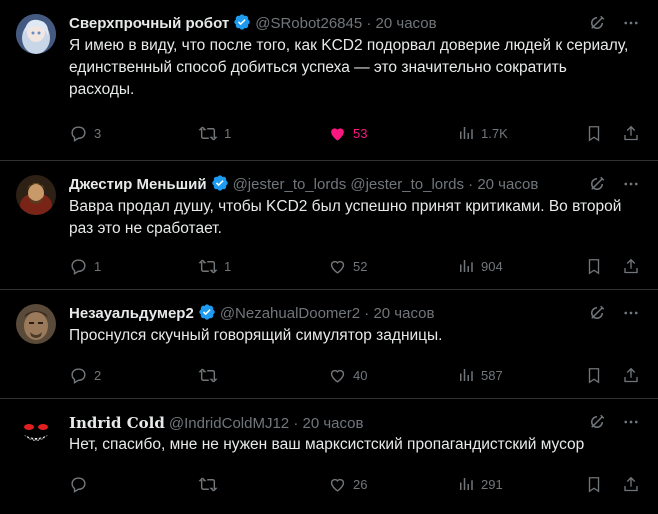 The height and width of the screenshot is (514, 658). What do you see at coordinates (360, 266) in the screenshot?
I see `like-count: 52` at bounding box center [360, 266].